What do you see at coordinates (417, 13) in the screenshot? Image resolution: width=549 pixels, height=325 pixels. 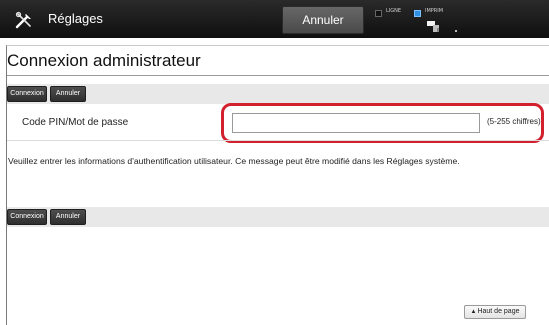 I see `imprim-indicator` at bounding box center [417, 13].